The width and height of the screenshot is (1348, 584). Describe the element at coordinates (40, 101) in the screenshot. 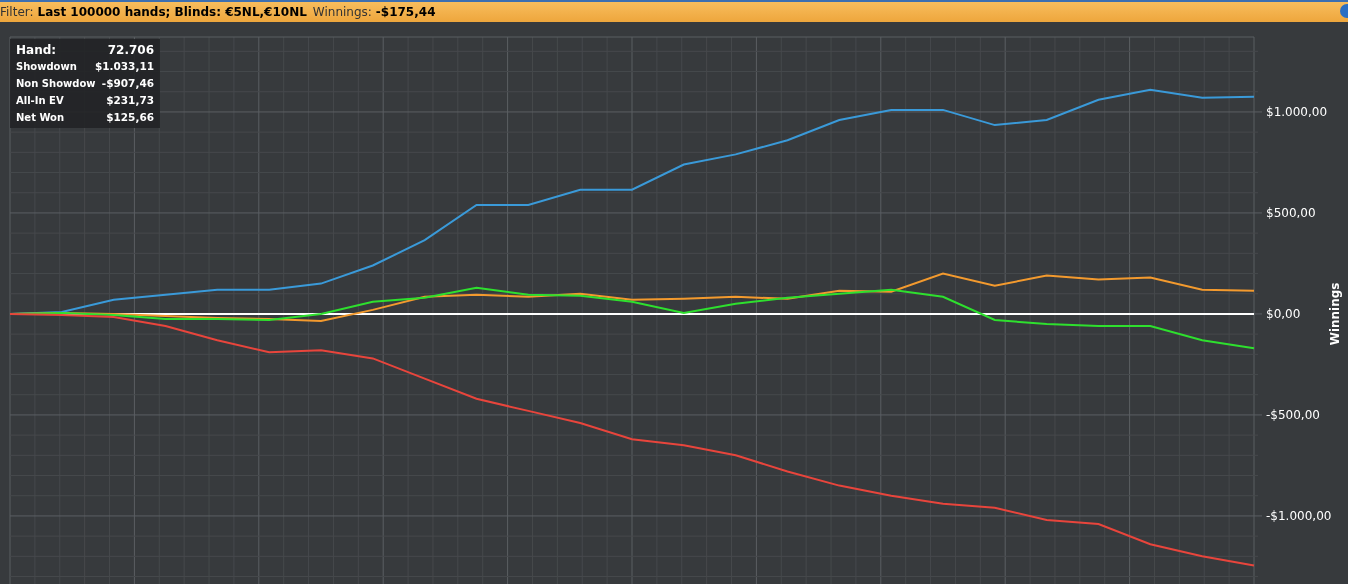

I see `stat-label: All-In EV` at that location.